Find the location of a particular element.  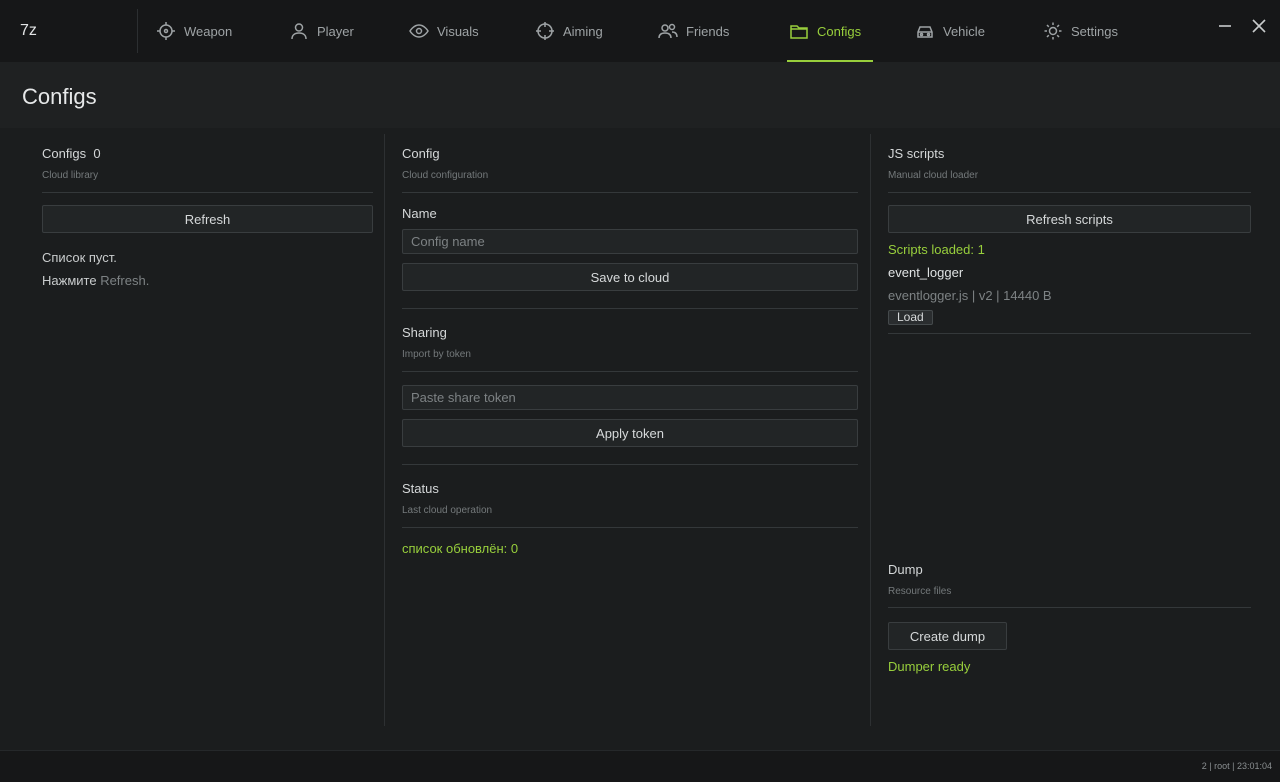

tab-visuals: Visuals is located at coordinates (444, 31).